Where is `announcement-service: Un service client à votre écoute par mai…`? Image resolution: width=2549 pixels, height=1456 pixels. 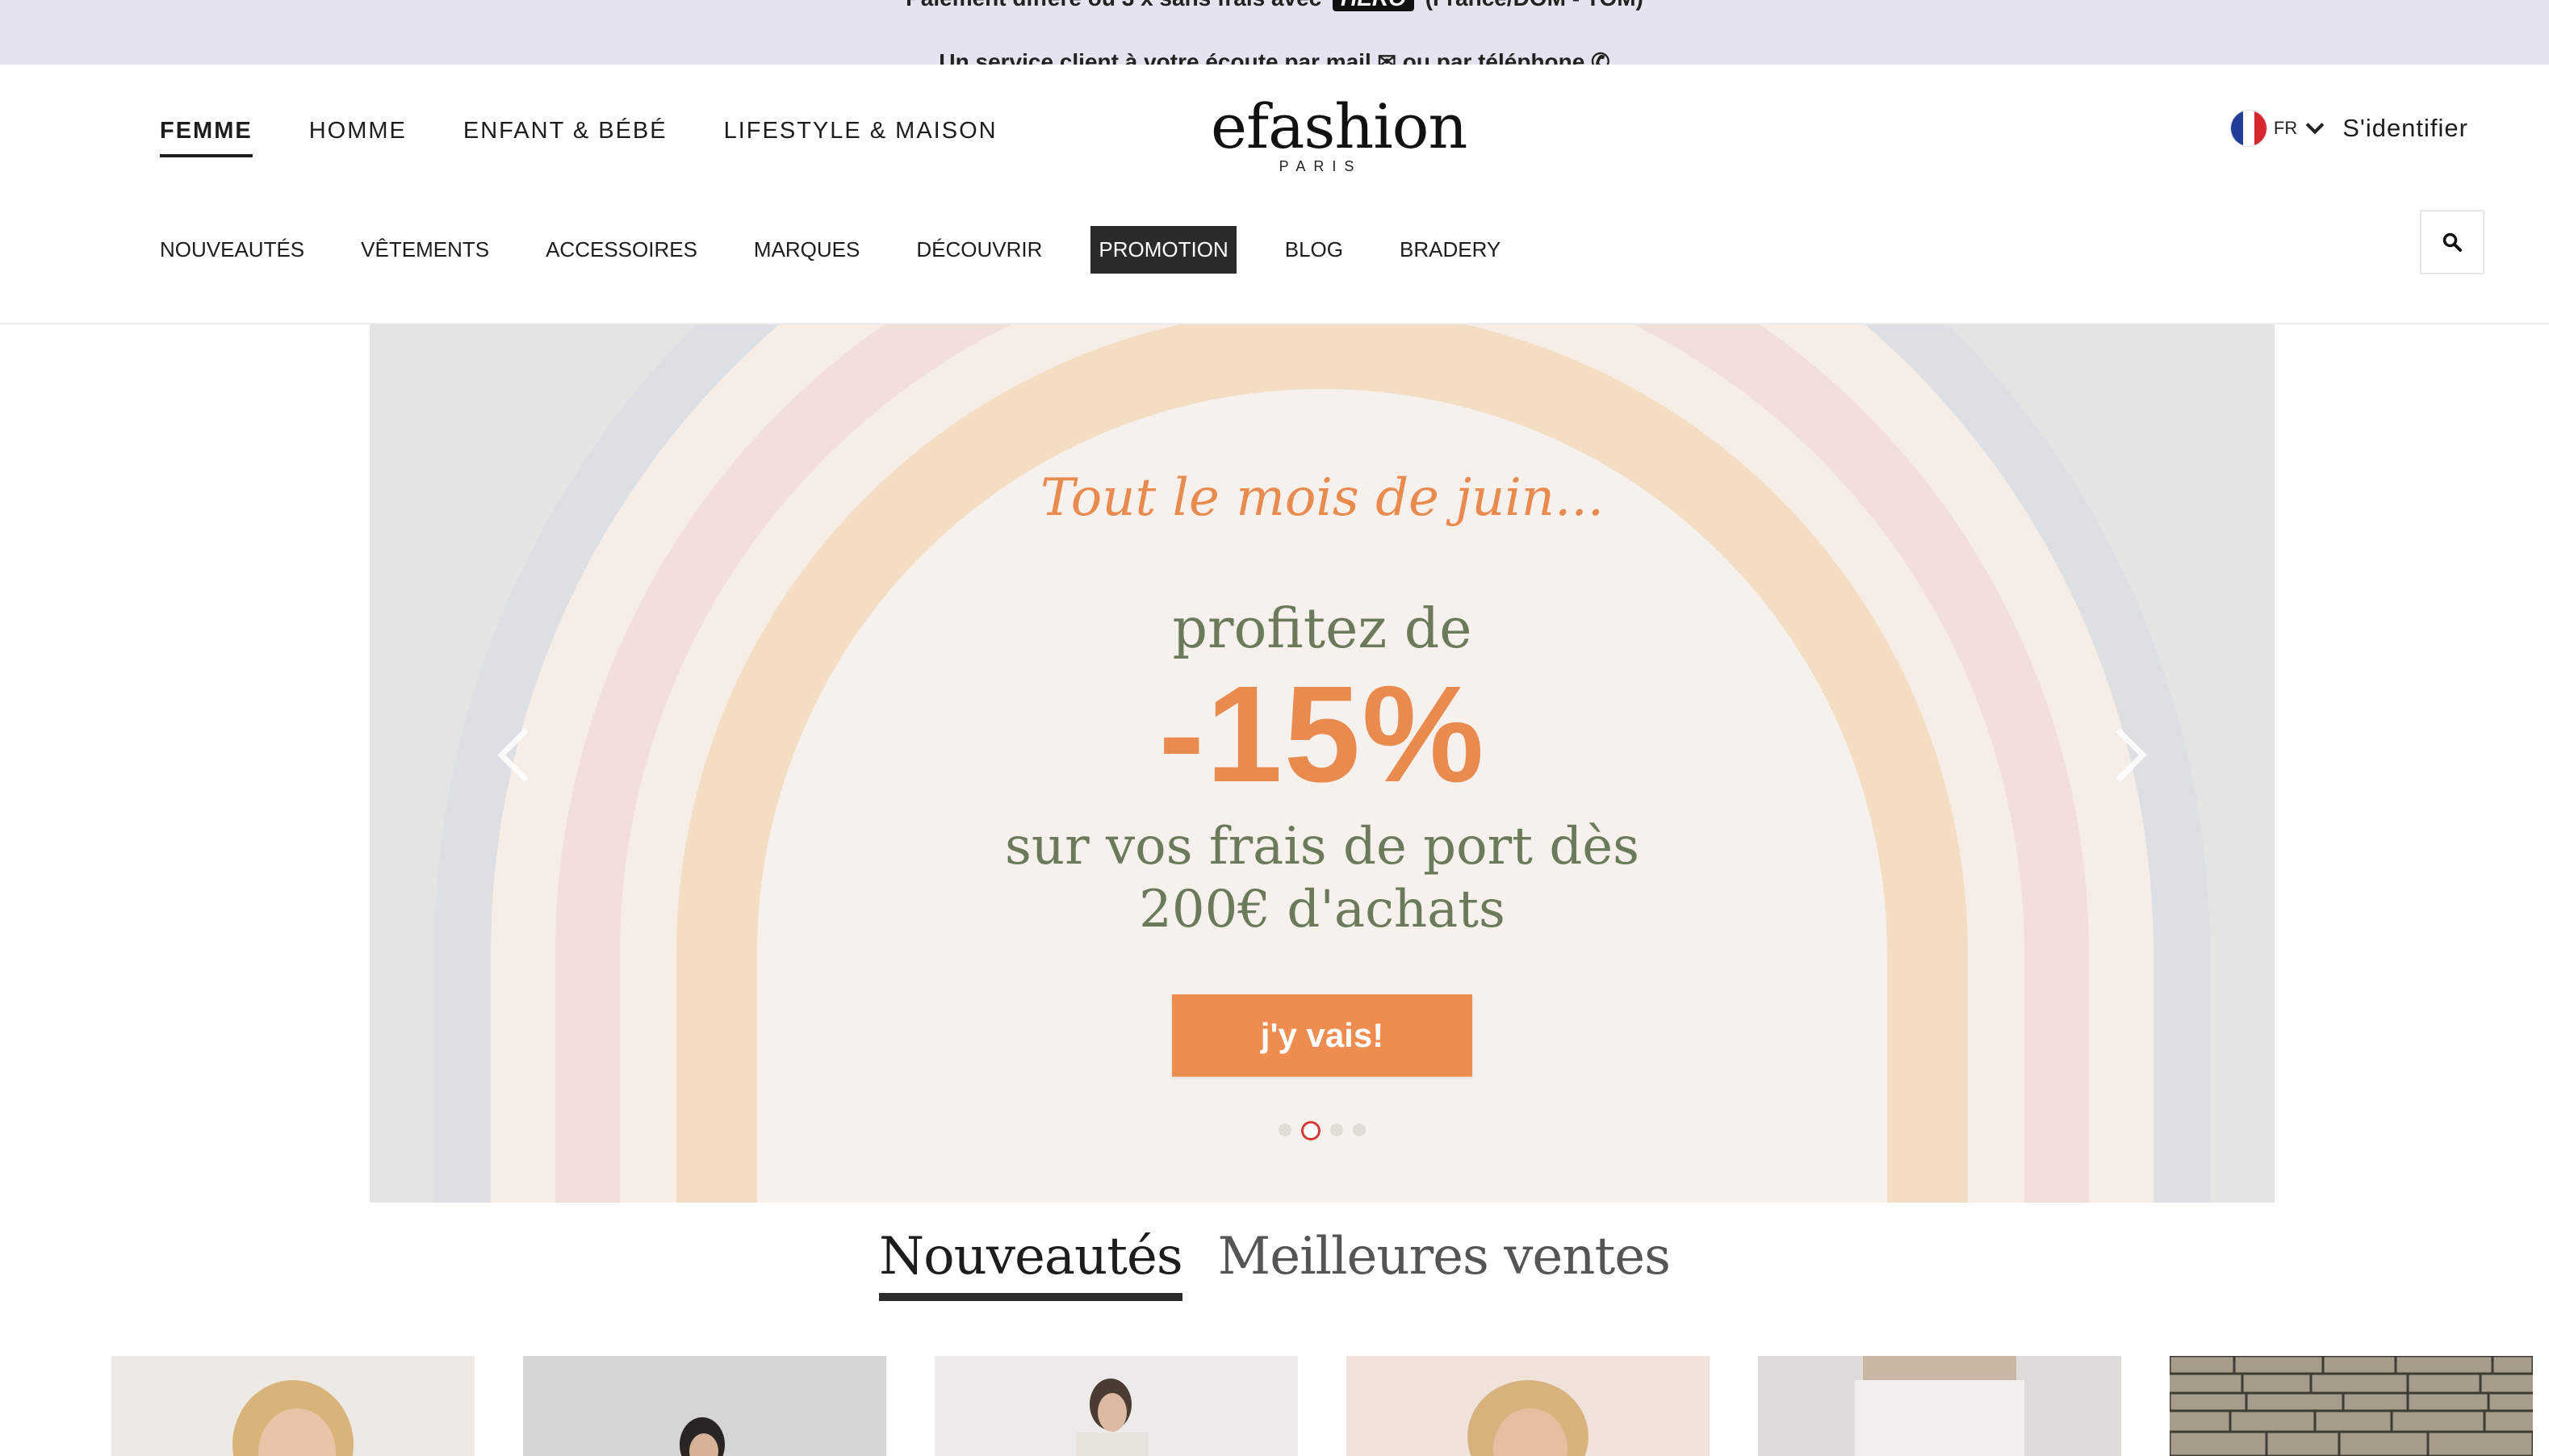
announcement-service: Un service client à votre écoute par mai… is located at coordinates (1274, 57).